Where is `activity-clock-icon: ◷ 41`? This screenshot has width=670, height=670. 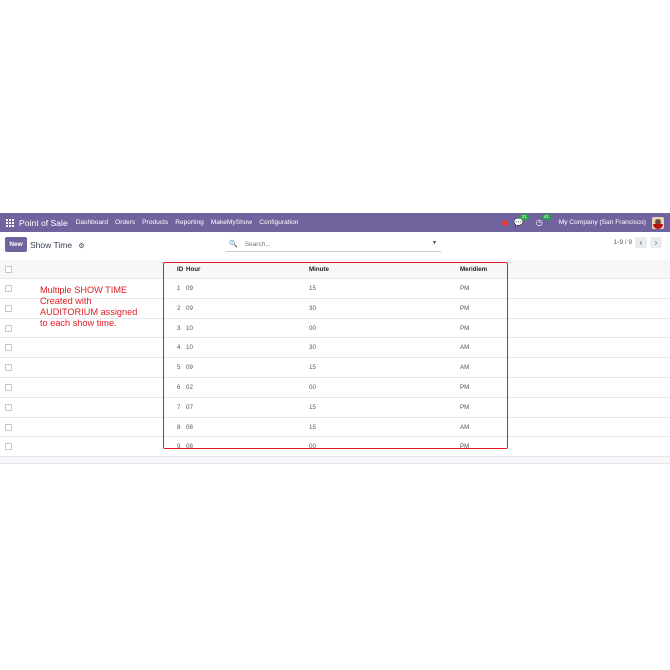 activity-clock-icon: ◷ 41 is located at coordinates (543, 220).